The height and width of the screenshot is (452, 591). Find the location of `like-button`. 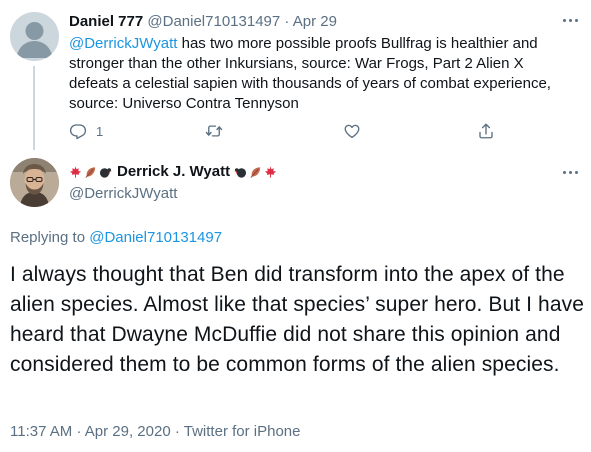

like-button is located at coordinates (352, 131).